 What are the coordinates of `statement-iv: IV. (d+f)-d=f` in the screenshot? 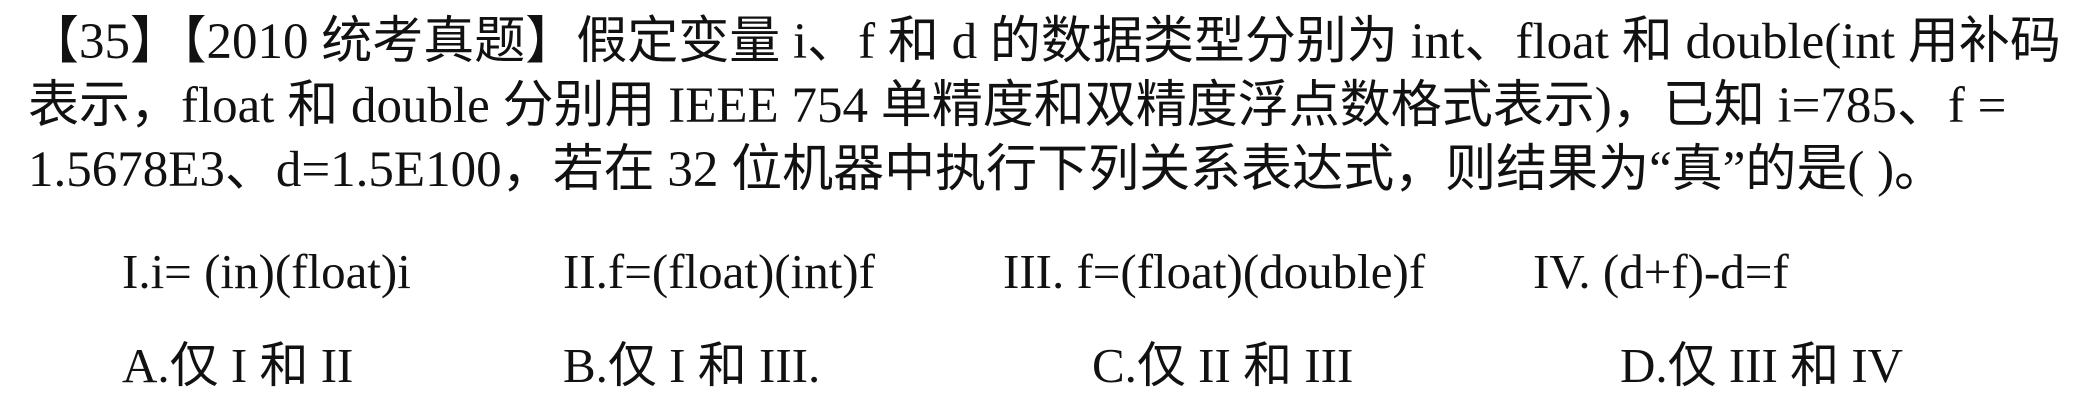 It's located at (1661, 271).